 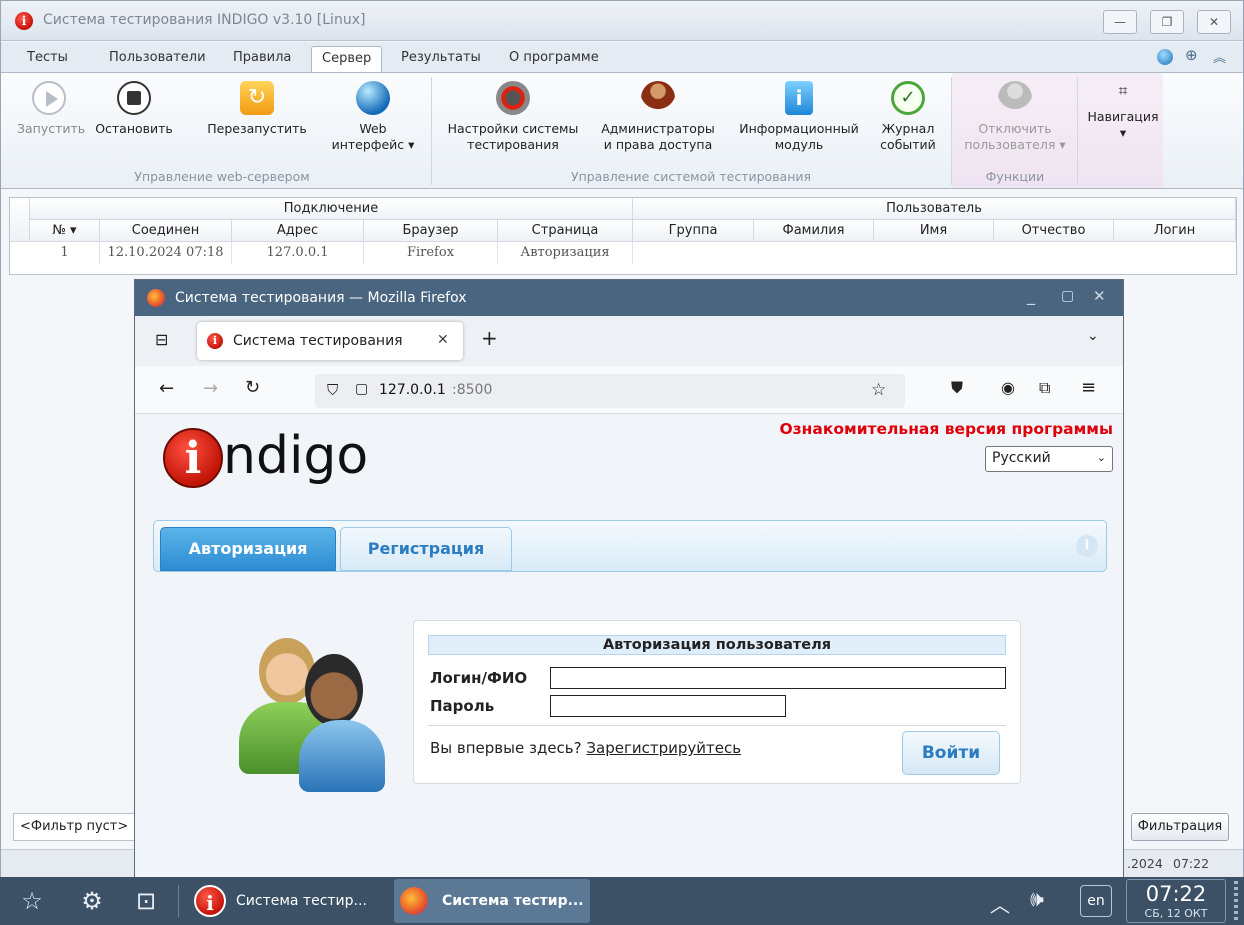 What do you see at coordinates (693, 231) in the screenshot?
I see `col-group: Группа` at bounding box center [693, 231].